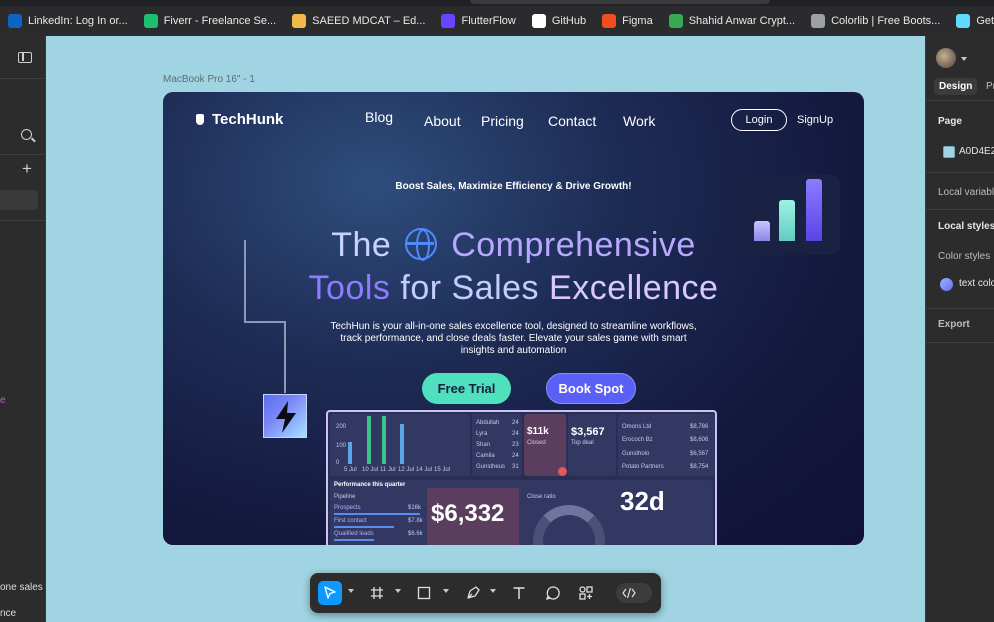  I want to click on comment-tool-button, so click(553, 593).